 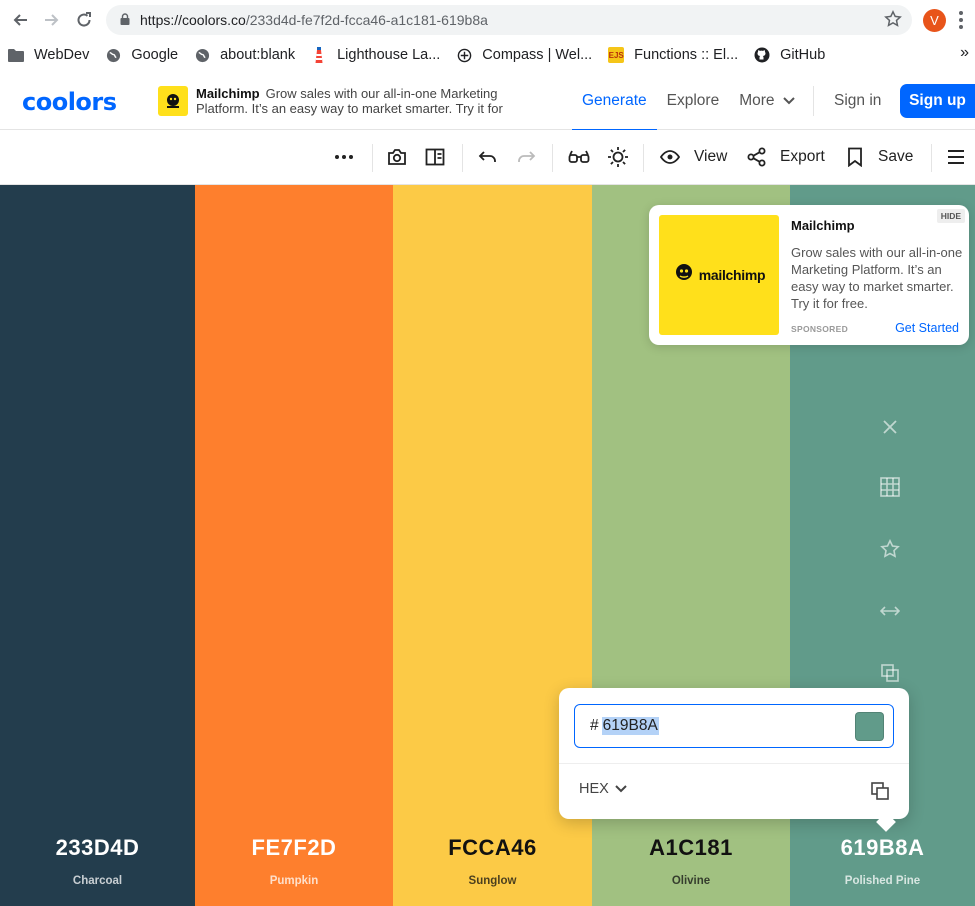 What do you see at coordinates (803, 55) in the screenshot?
I see `bookmark-label: GitHub` at bounding box center [803, 55].